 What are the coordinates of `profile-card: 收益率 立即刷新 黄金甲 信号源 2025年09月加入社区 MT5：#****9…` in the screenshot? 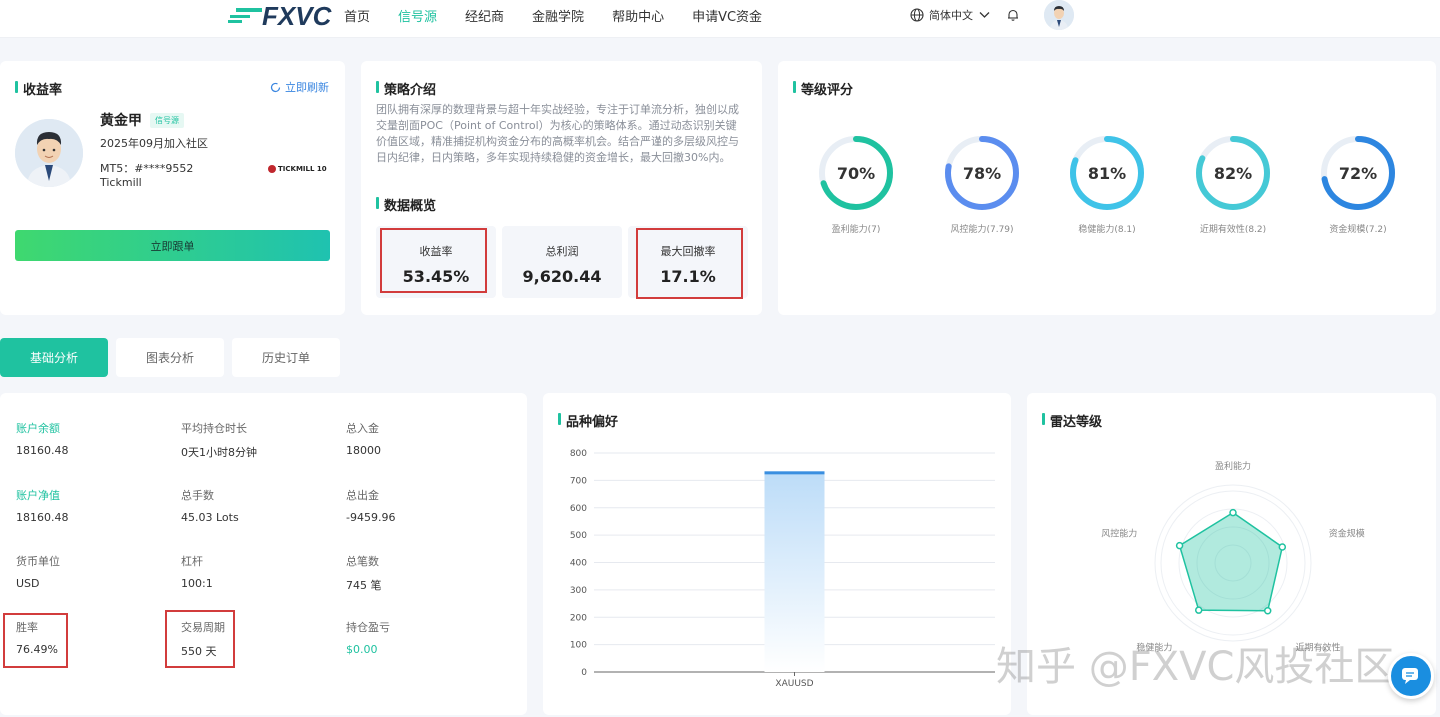 It's located at (172, 188).